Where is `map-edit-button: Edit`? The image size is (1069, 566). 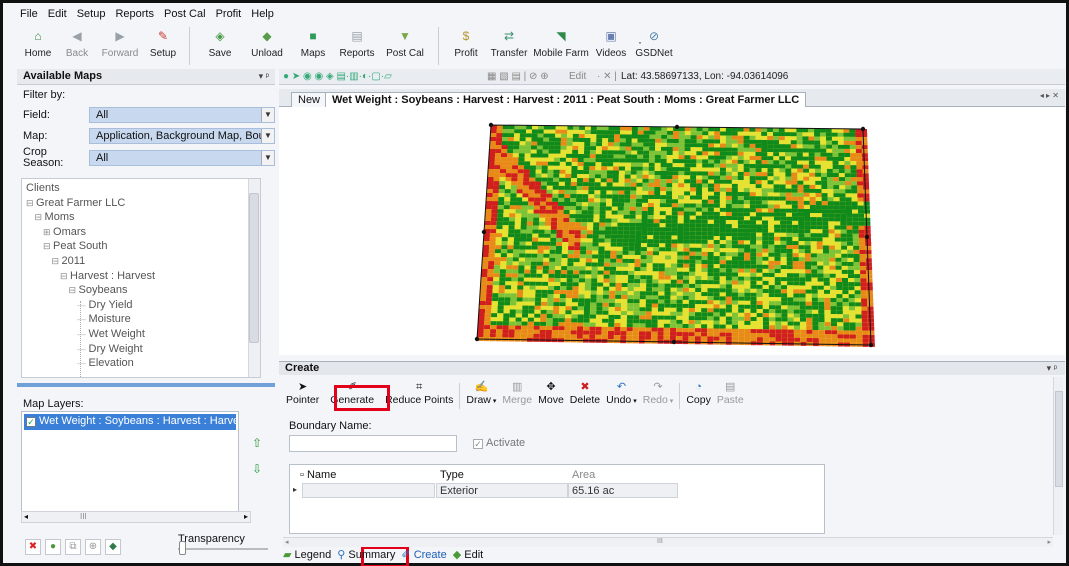 map-edit-button: Edit is located at coordinates (577, 76).